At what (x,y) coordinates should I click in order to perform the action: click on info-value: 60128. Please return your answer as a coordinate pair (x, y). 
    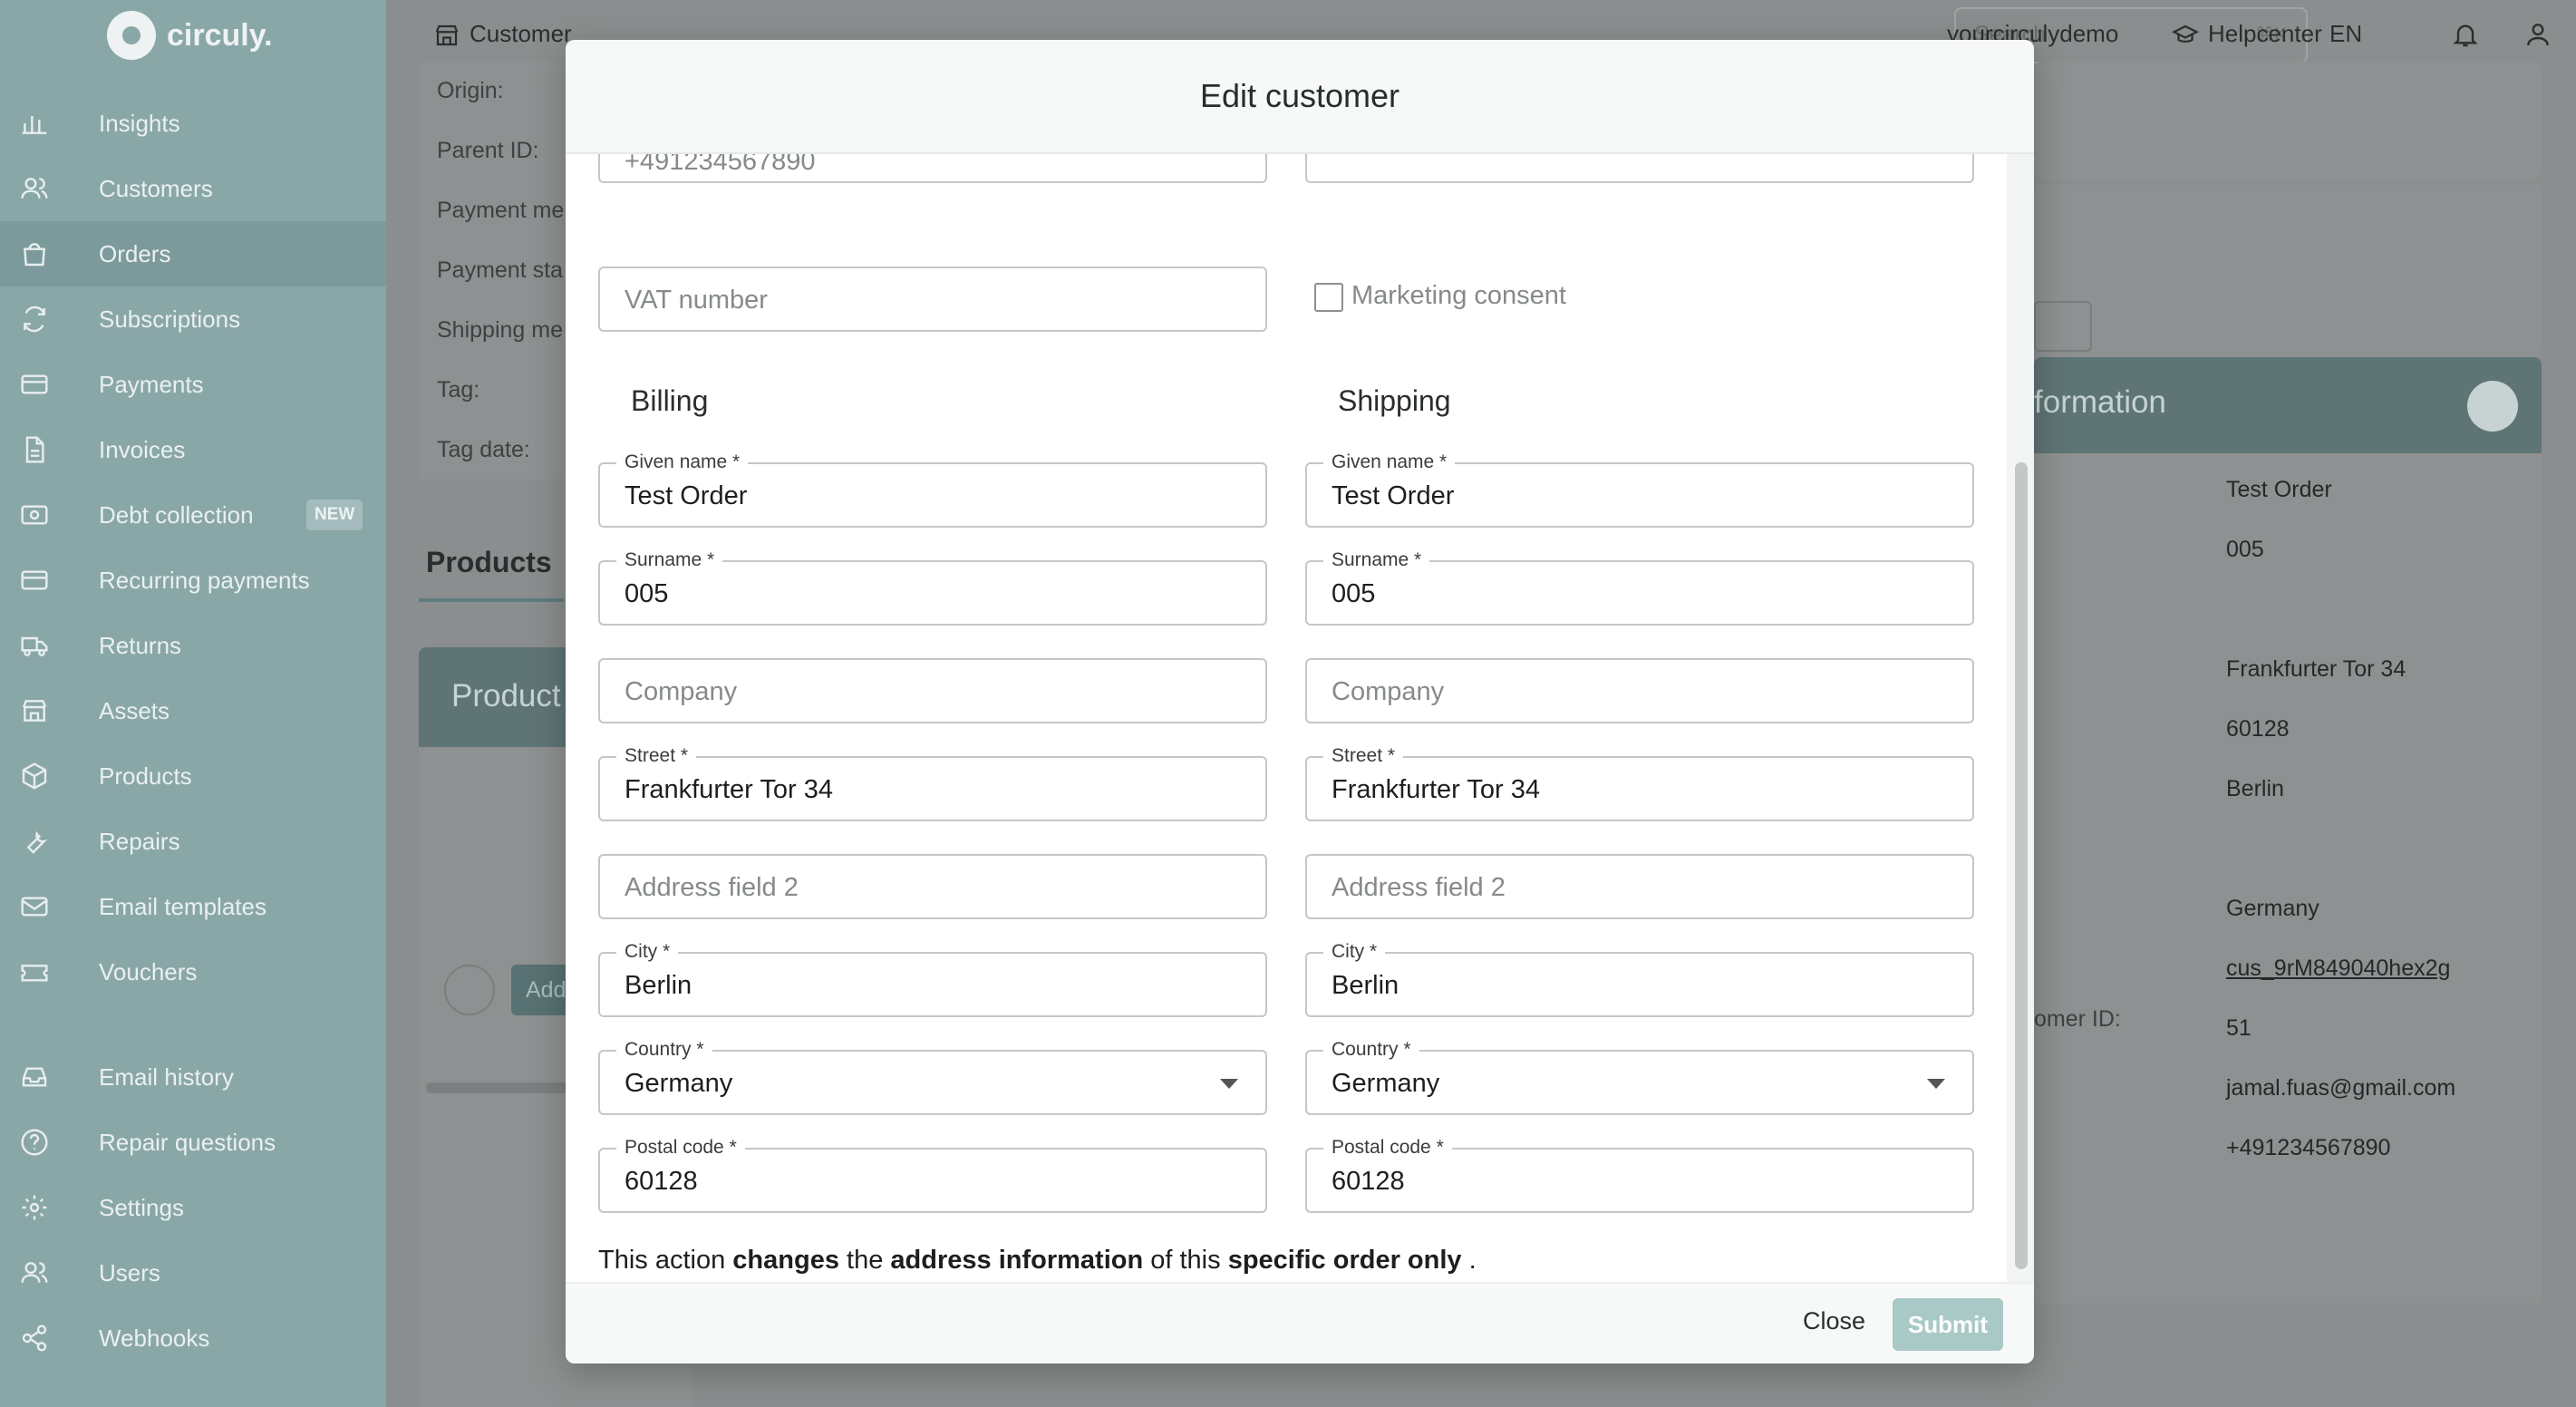
    Looking at the image, I should click on (2258, 729).